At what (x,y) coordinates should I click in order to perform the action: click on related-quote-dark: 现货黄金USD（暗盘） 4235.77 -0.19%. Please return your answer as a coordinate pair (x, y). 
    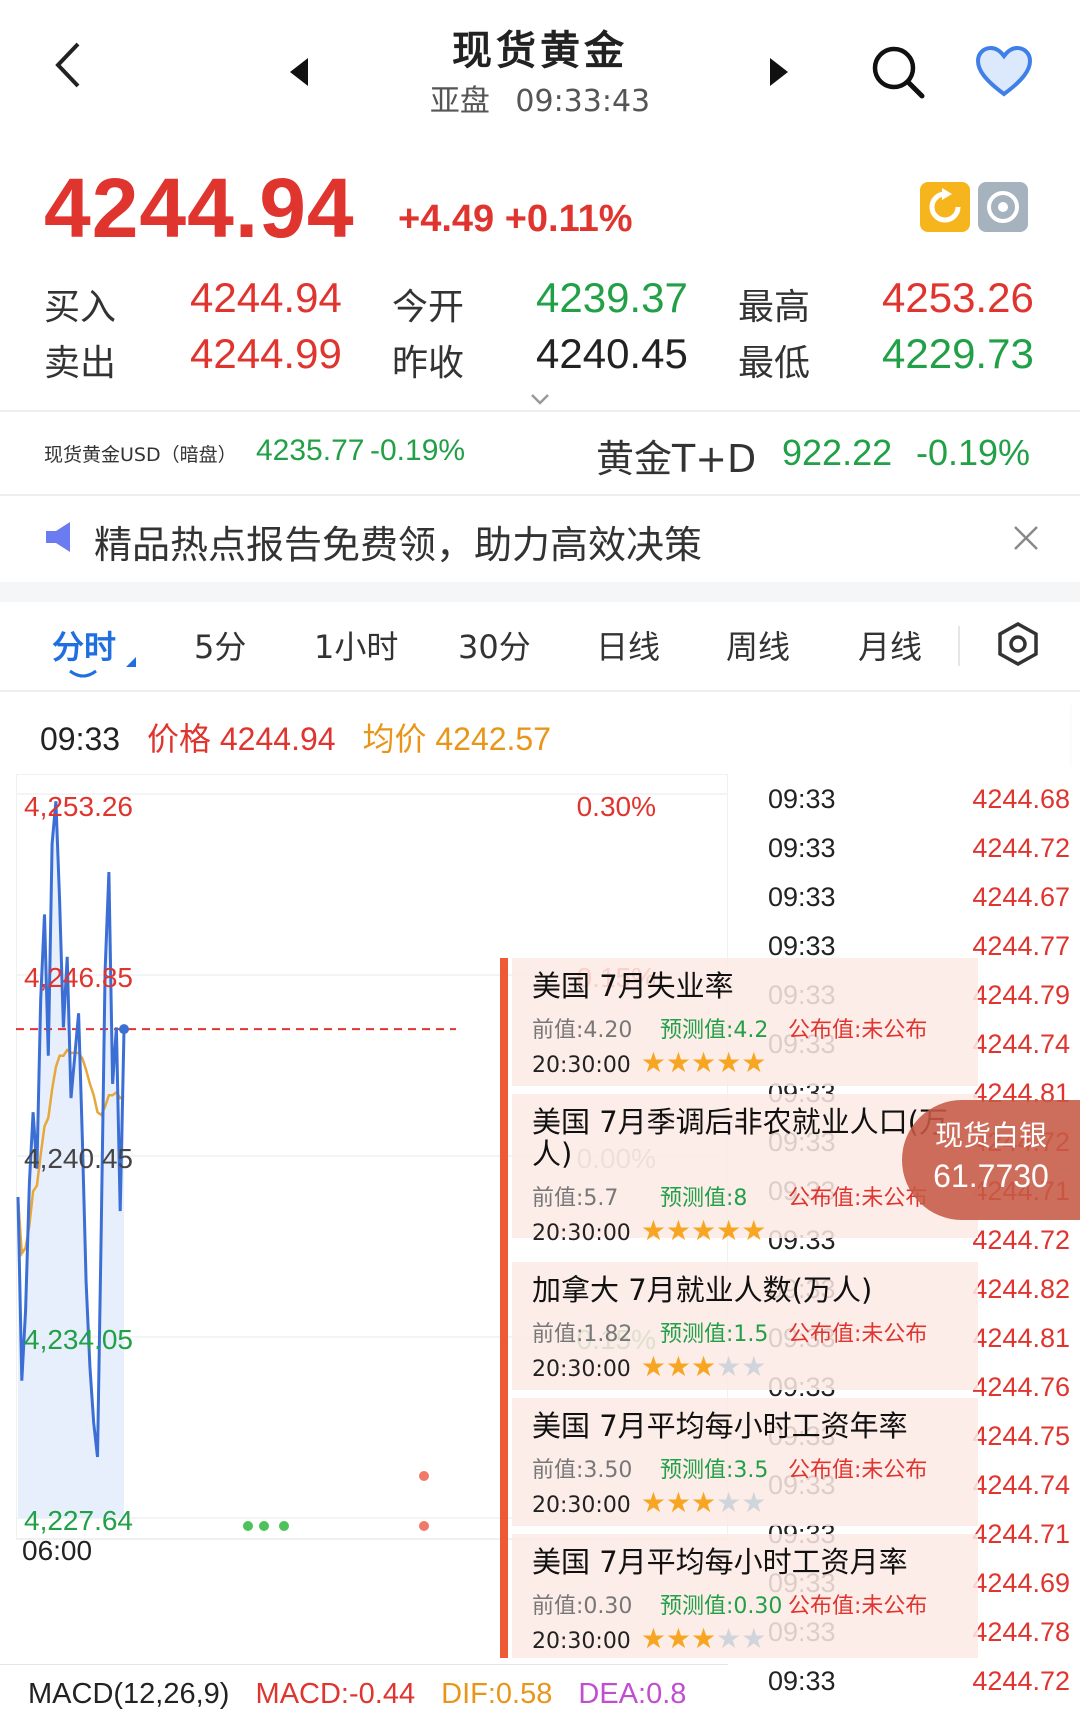
    Looking at the image, I should click on (274, 456).